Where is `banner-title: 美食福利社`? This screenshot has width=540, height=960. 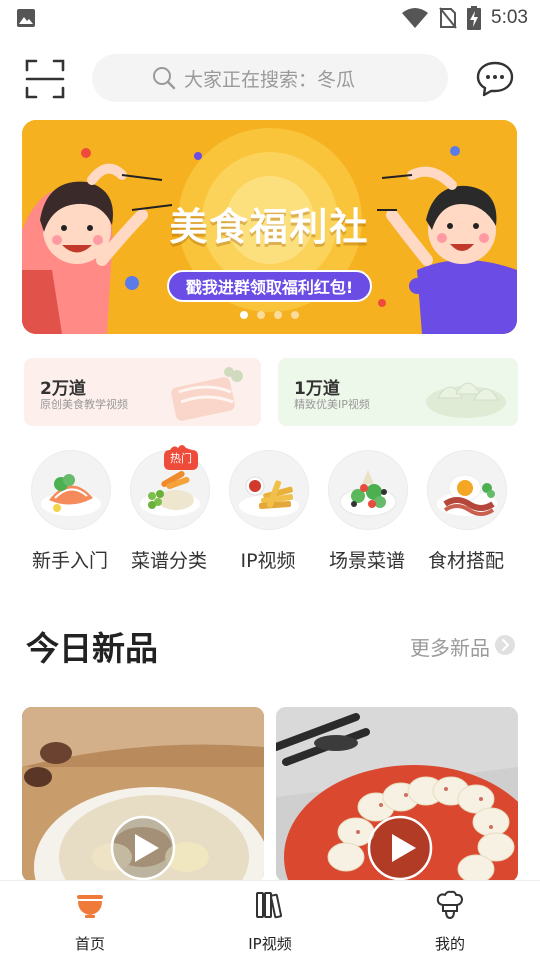
banner-title: 美食福利社 is located at coordinates (269, 227).